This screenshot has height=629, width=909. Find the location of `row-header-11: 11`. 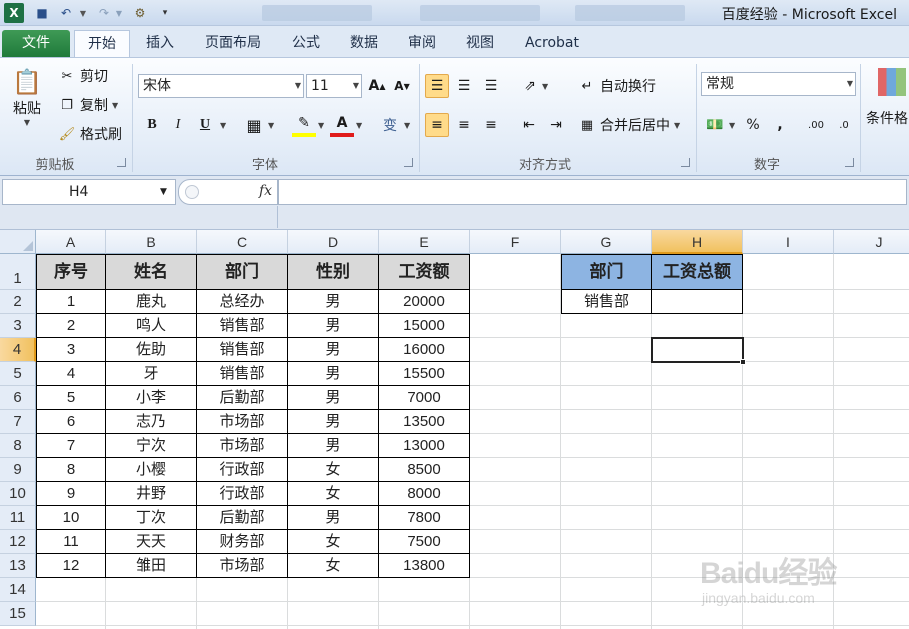

row-header-11: 11 is located at coordinates (18, 518).